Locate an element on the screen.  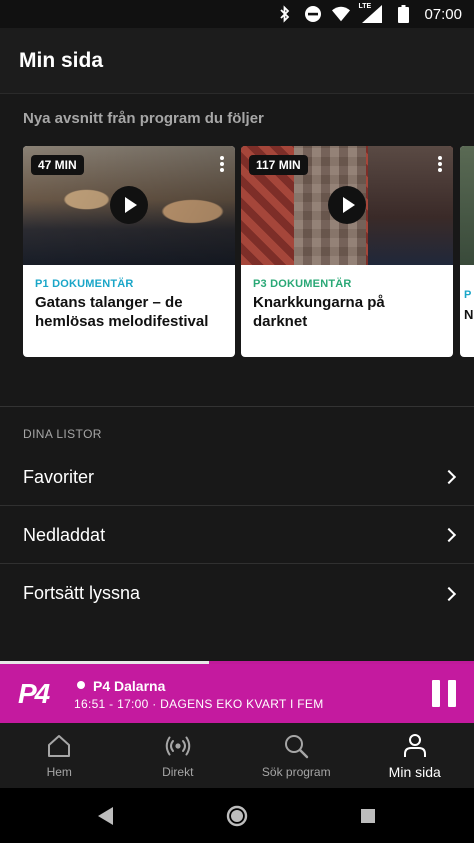
episode-card-partial: P N is located at coordinates (467, 251).